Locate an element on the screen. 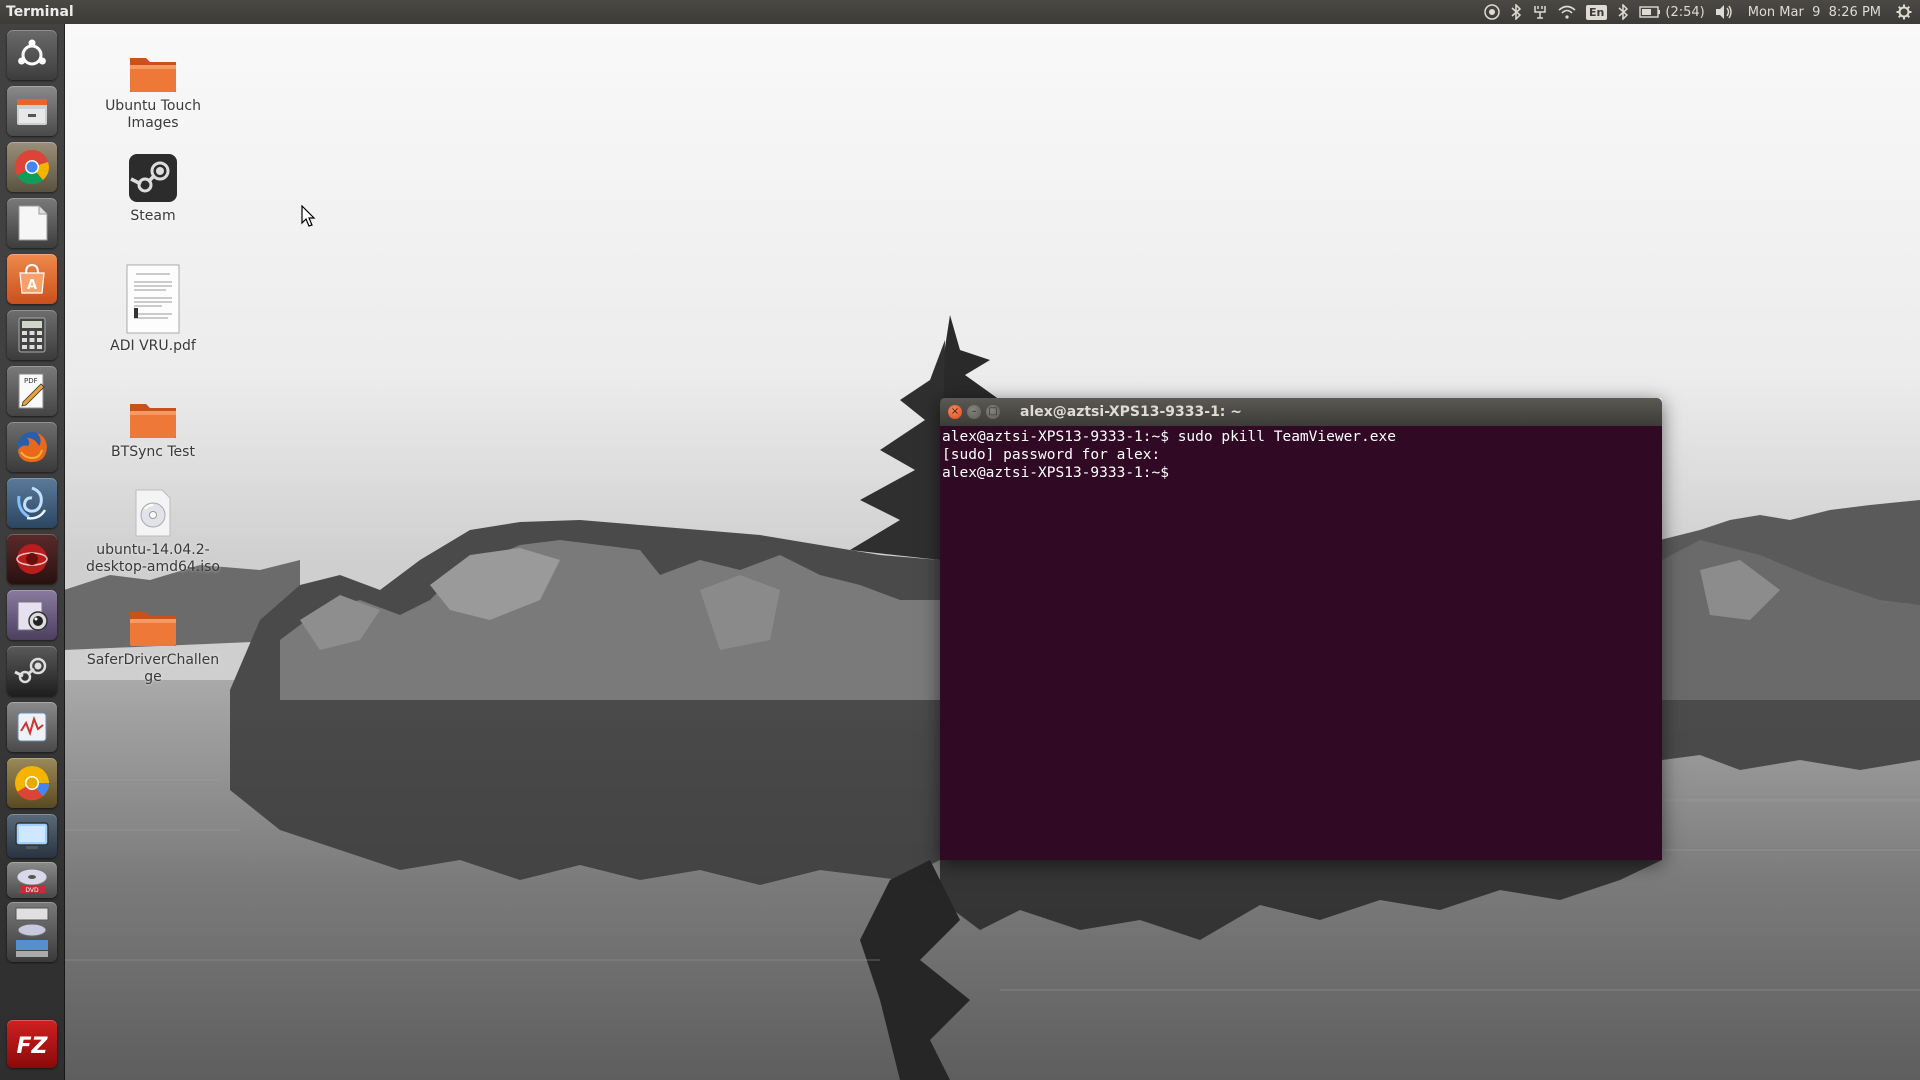 This screenshot has height=1080, width=1920. screen-icon is located at coordinates (32, 835).